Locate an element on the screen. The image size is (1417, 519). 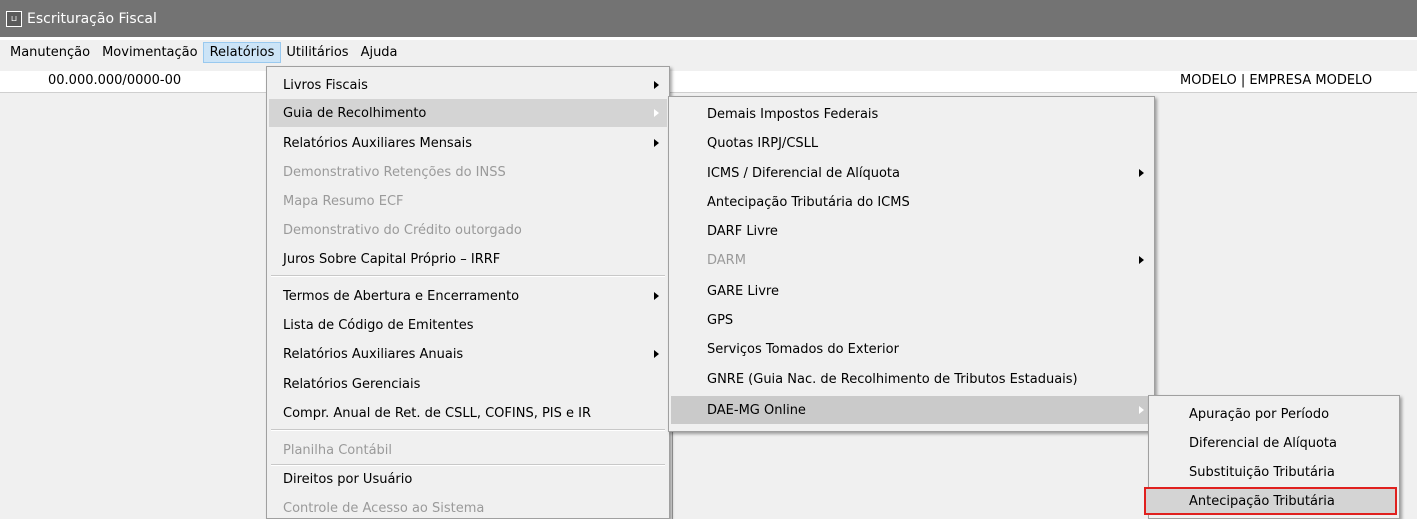
empresa-label: MODELO | EMPRESA MODELO is located at coordinates (1276, 80).